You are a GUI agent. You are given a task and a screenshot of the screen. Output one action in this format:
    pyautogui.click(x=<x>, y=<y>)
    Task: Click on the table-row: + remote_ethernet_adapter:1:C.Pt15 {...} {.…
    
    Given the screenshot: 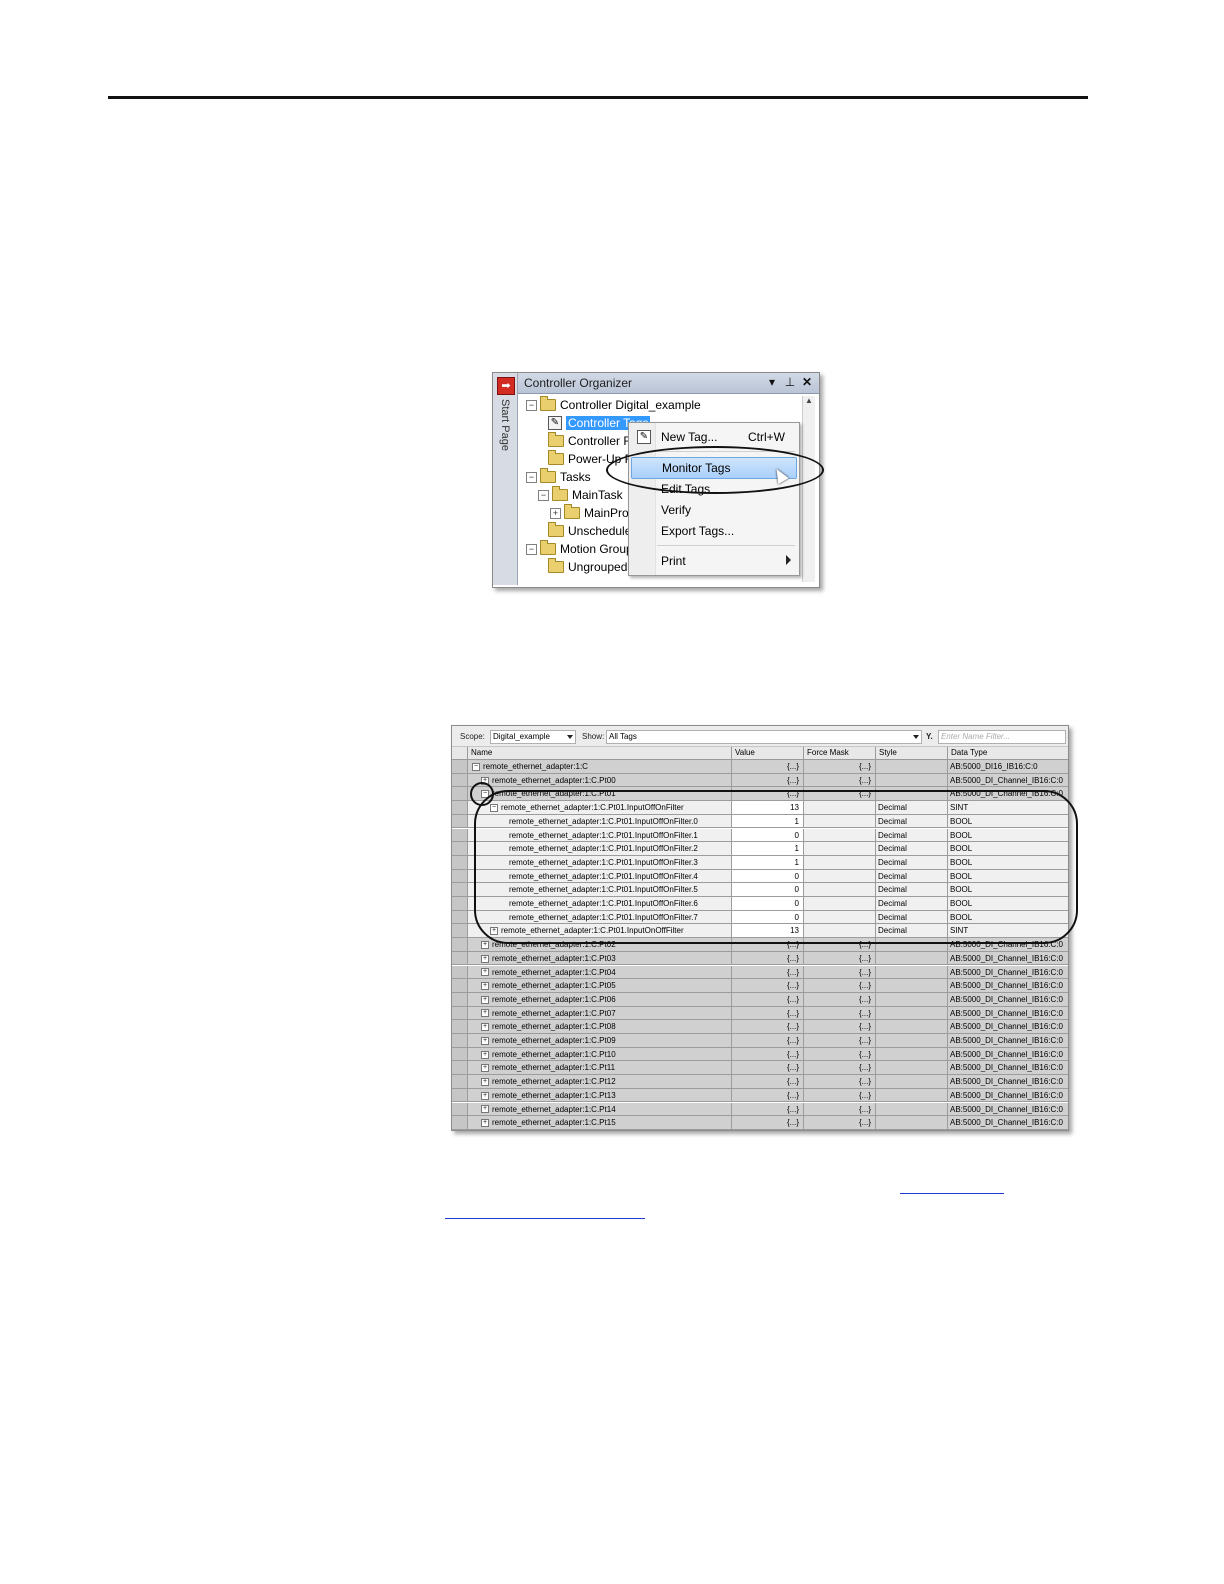 What is the action you would take?
    pyautogui.click(x=760, y=1123)
    